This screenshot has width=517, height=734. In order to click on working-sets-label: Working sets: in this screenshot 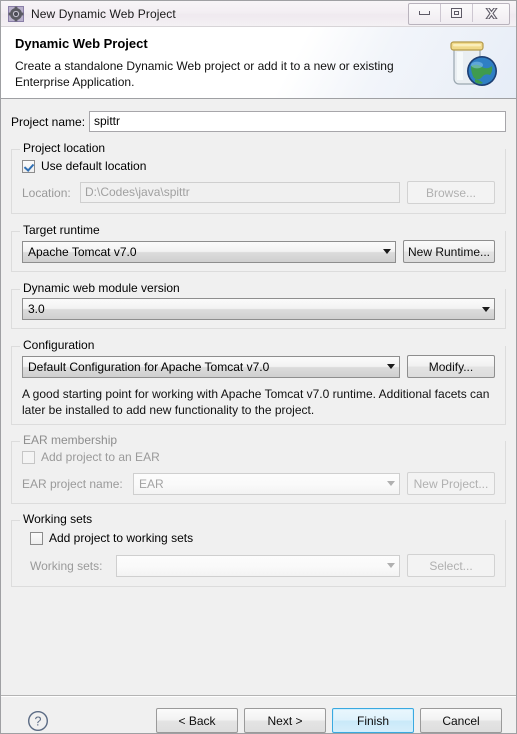, I will do `click(66, 565)`.